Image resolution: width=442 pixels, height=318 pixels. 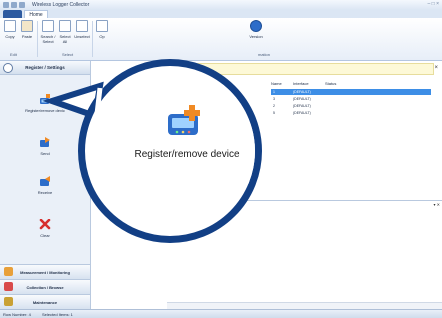 I want to click on callout-pointer-join, so click(x=98, y=101).